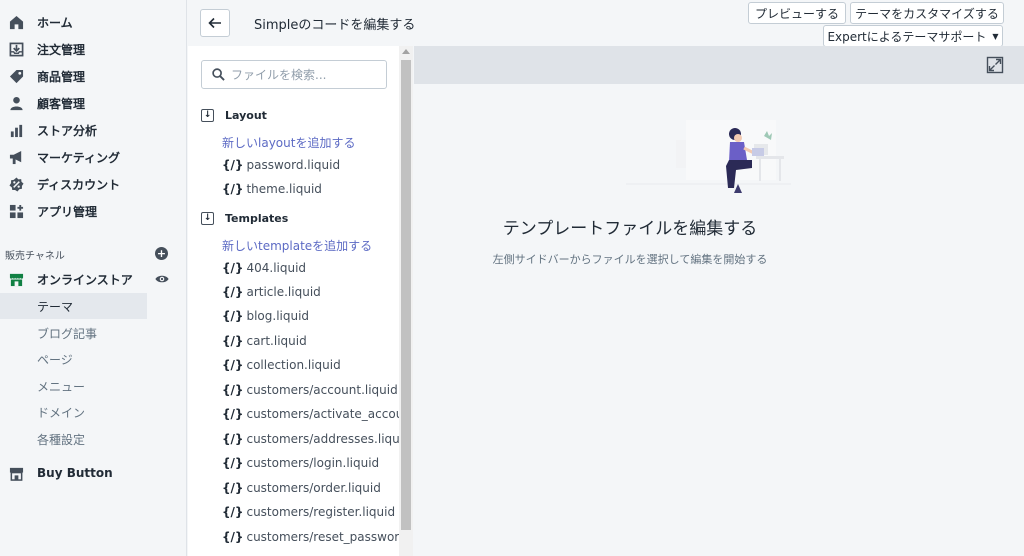 The width and height of the screenshot is (1024, 556). Describe the element at coordinates (85, 279) in the screenshot. I see `nav-label: オンラインストア` at that location.